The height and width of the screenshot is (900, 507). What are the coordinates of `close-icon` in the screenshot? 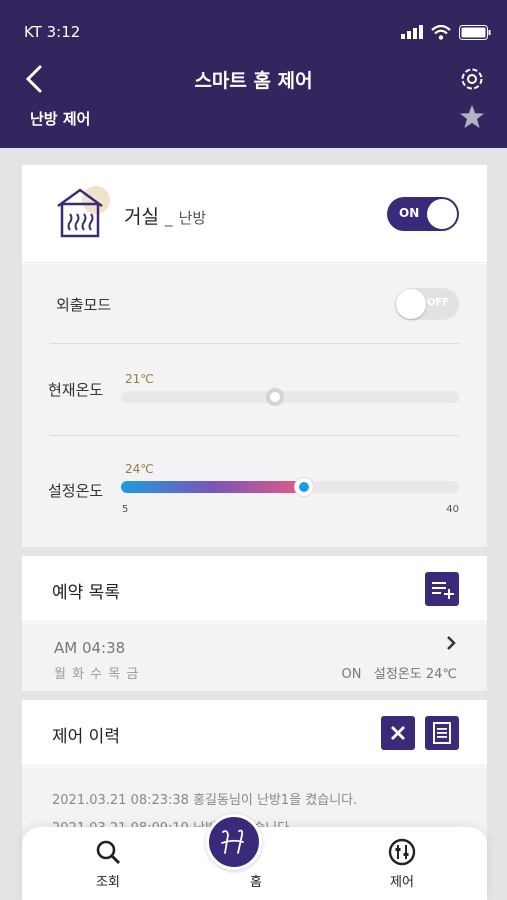 It's located at (398, 733).